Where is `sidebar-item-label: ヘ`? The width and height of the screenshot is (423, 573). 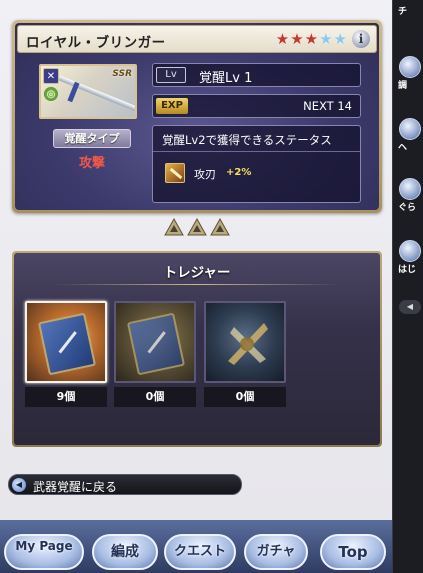 sidebar-item-label: ヘ is located at coordinates (403, 148).